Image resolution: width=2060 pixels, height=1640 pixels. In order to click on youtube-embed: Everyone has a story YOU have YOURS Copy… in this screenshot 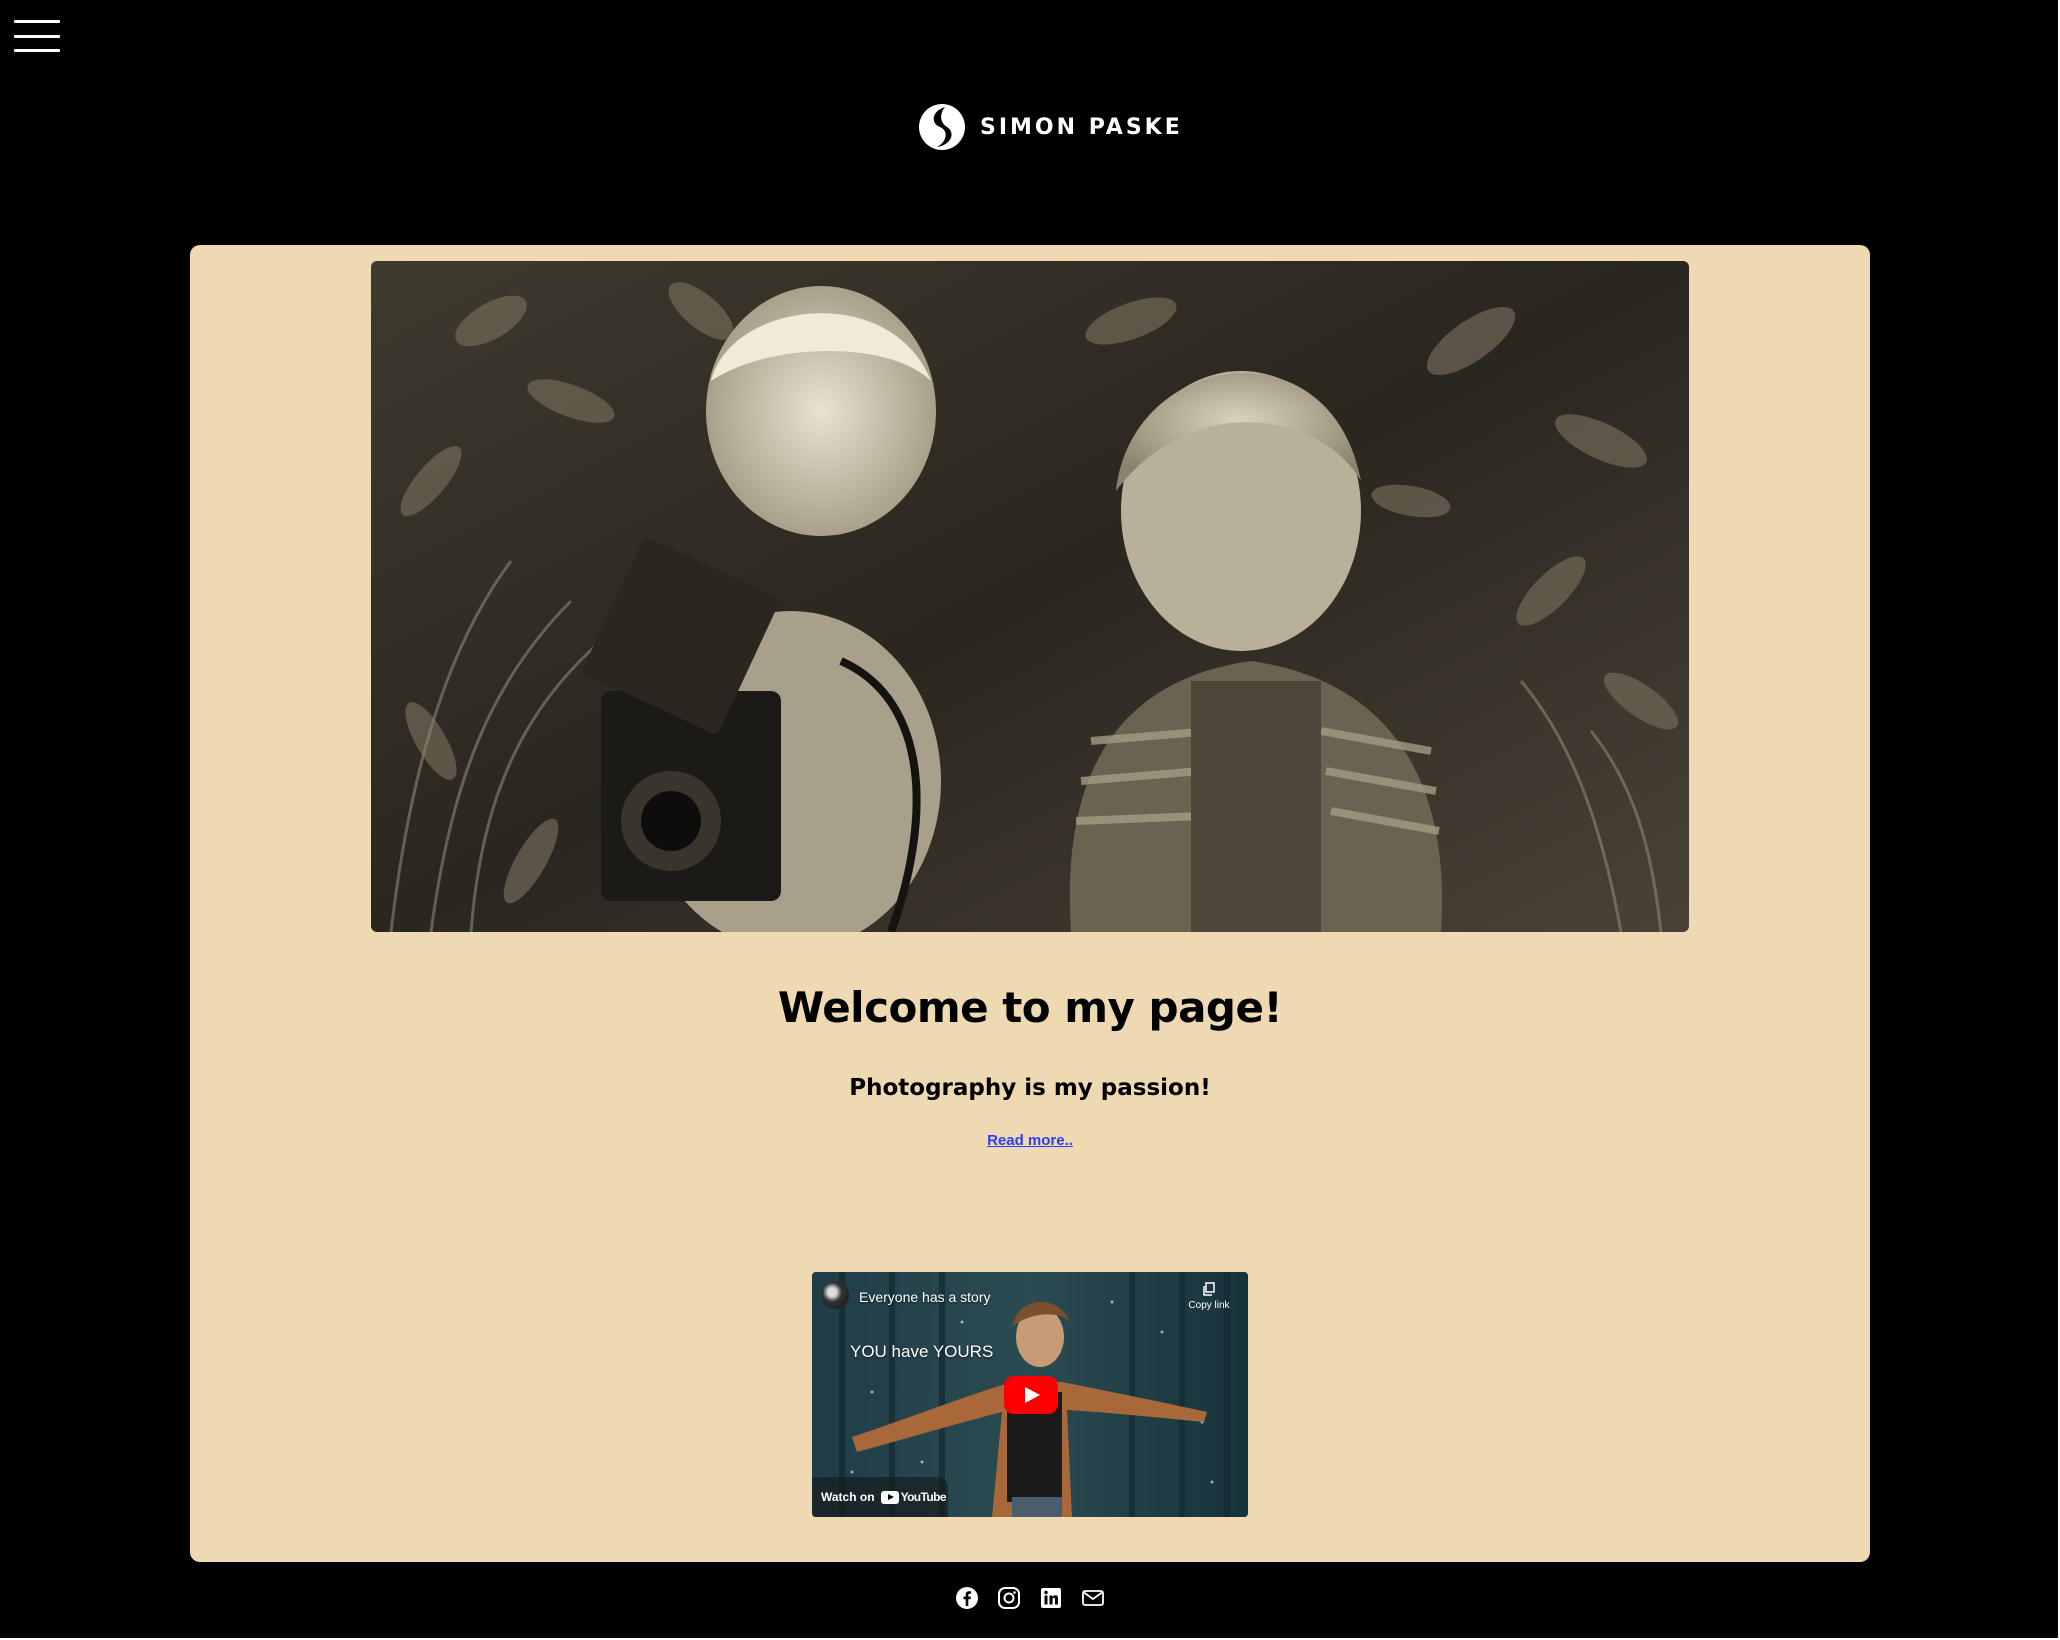, I will do `click(1030, 1394)`.